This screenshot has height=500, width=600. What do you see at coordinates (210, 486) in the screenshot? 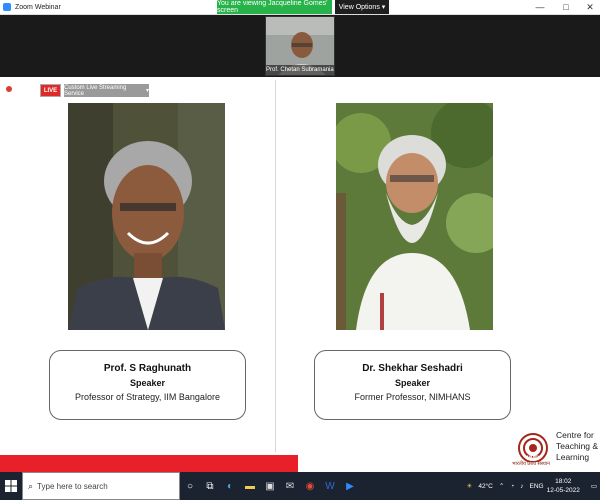
I see `task-view-icon: ⧉` at bounding box center [210, 486].